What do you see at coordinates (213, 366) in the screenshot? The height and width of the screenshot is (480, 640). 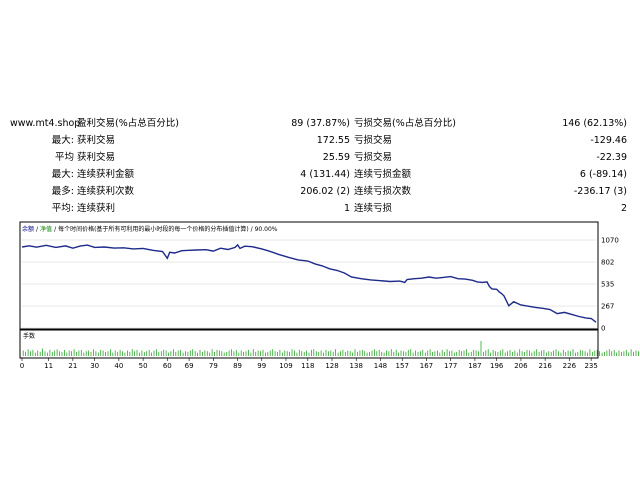 I see `x-tick-label-8: 79` at bounding box center [213, 366].